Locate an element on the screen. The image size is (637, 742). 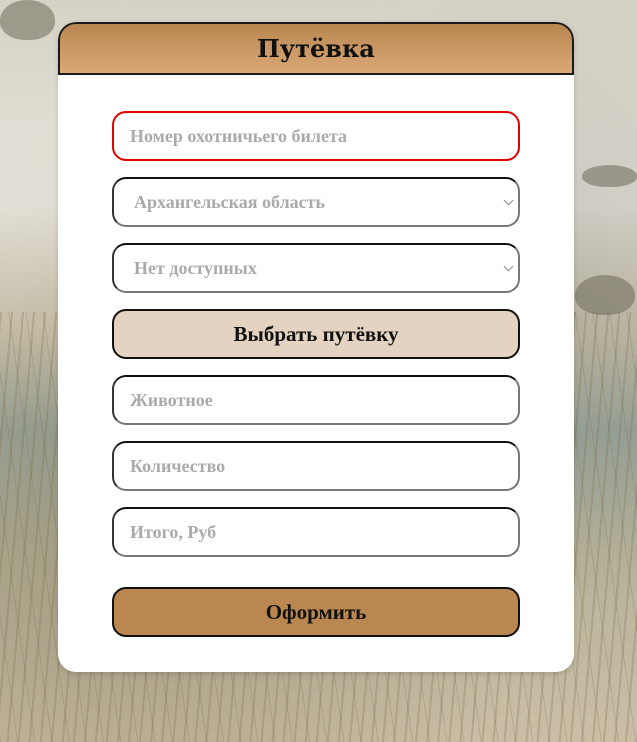
hunting-ticket-input: Номер охотничьего билета is located at coordinates (316, 136).